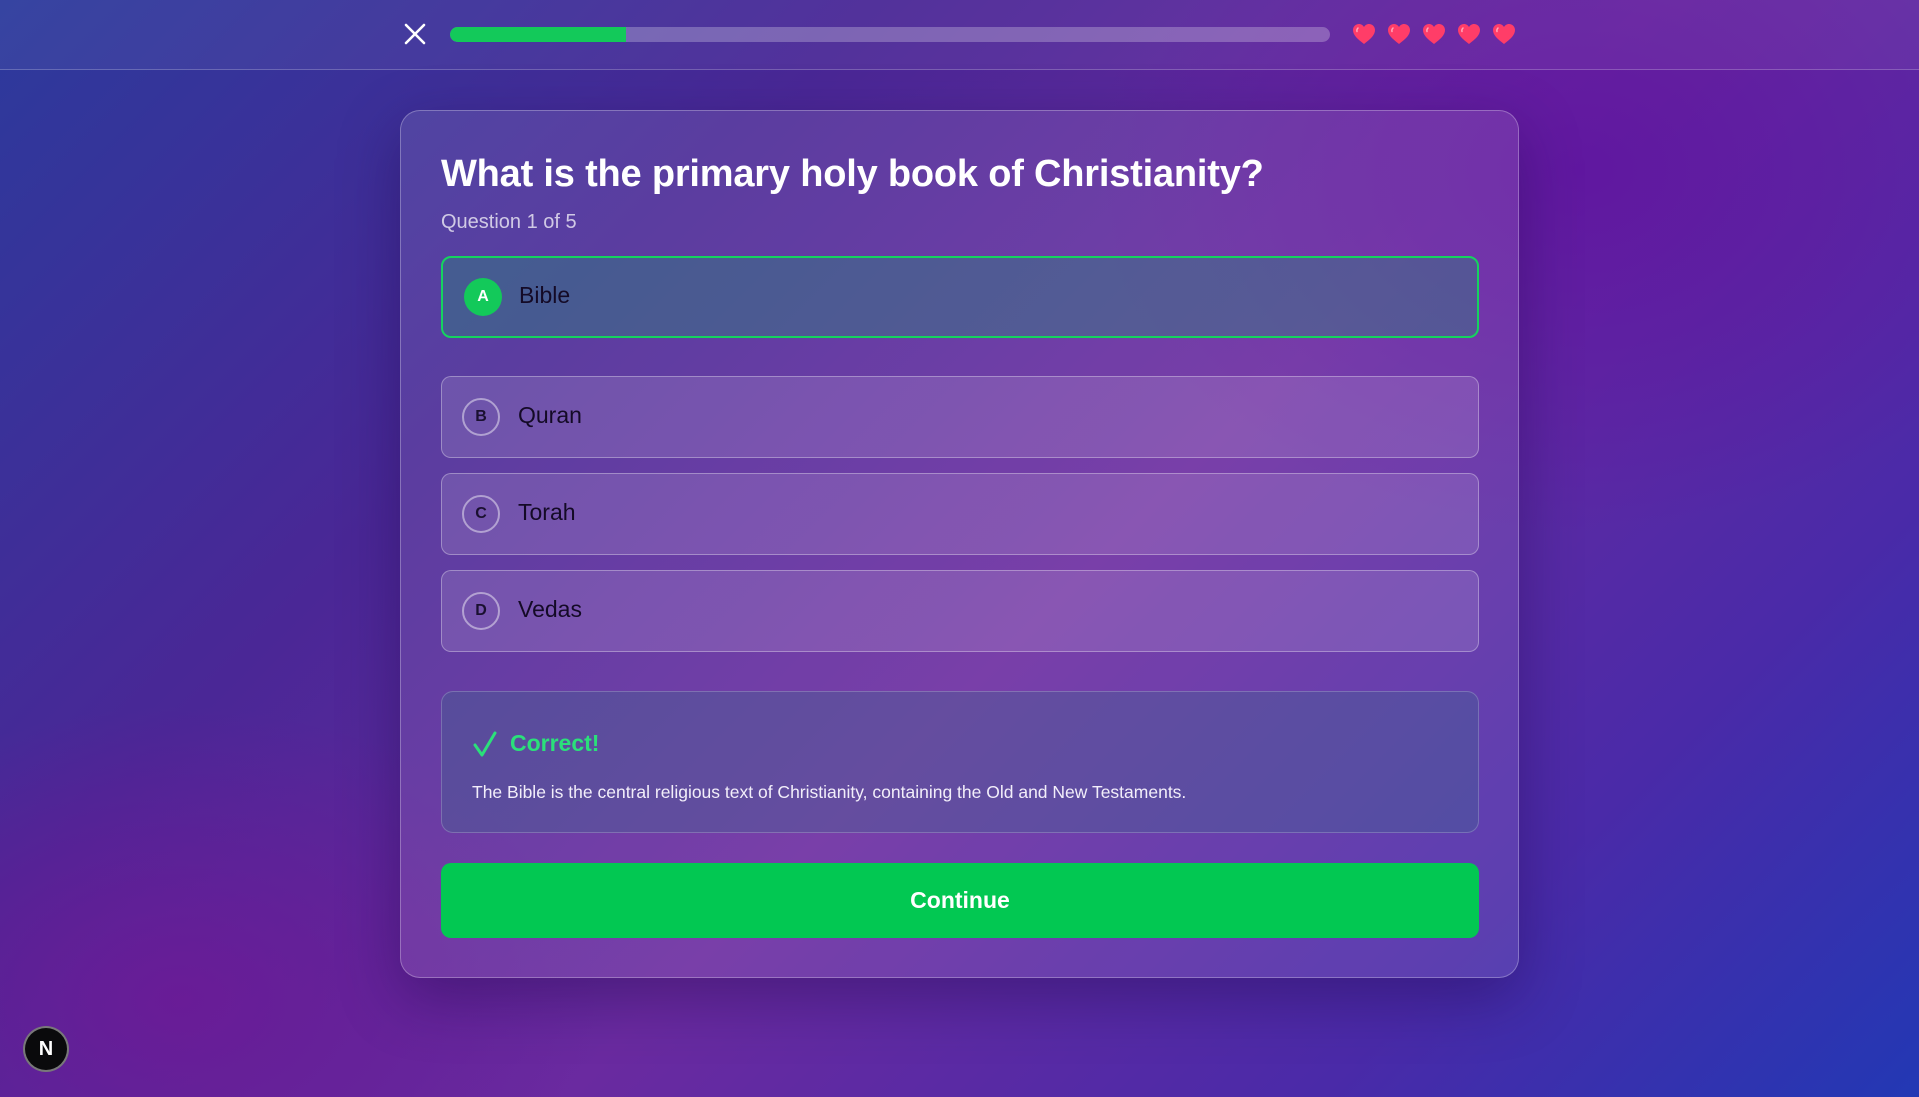 Image resolution: width=1919 pixels, height=1097 pixels. What do you see at coordinates (960, 297) in the screenshot?
I see `option-a: A Bible` at bounding box center [960, 297].